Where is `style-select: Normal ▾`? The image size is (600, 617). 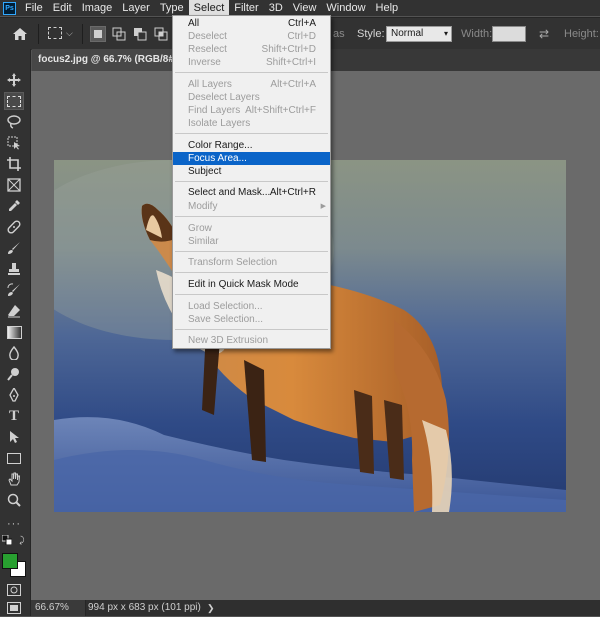
style-select: Normal ▾ is located at coordinates (419, 34).